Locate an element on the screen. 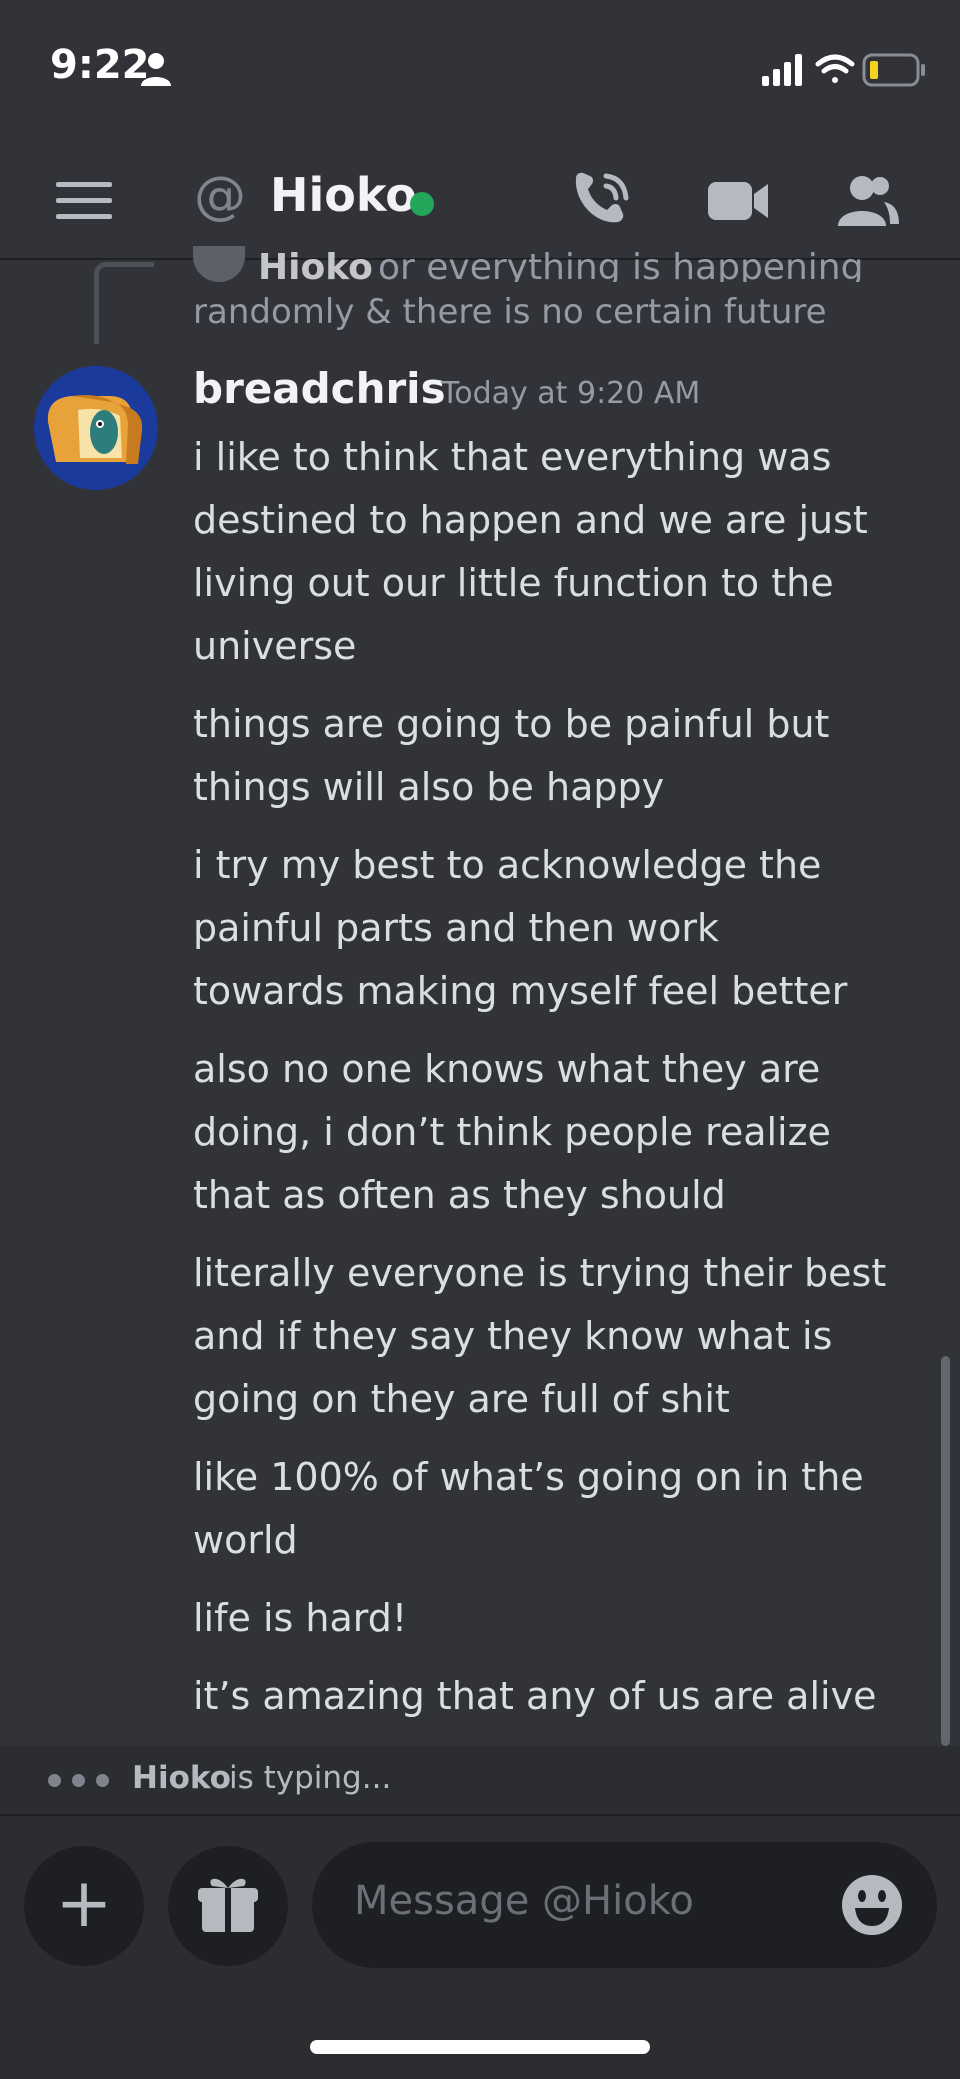  bread-avatar-icon is located at coordinates (96, 428).